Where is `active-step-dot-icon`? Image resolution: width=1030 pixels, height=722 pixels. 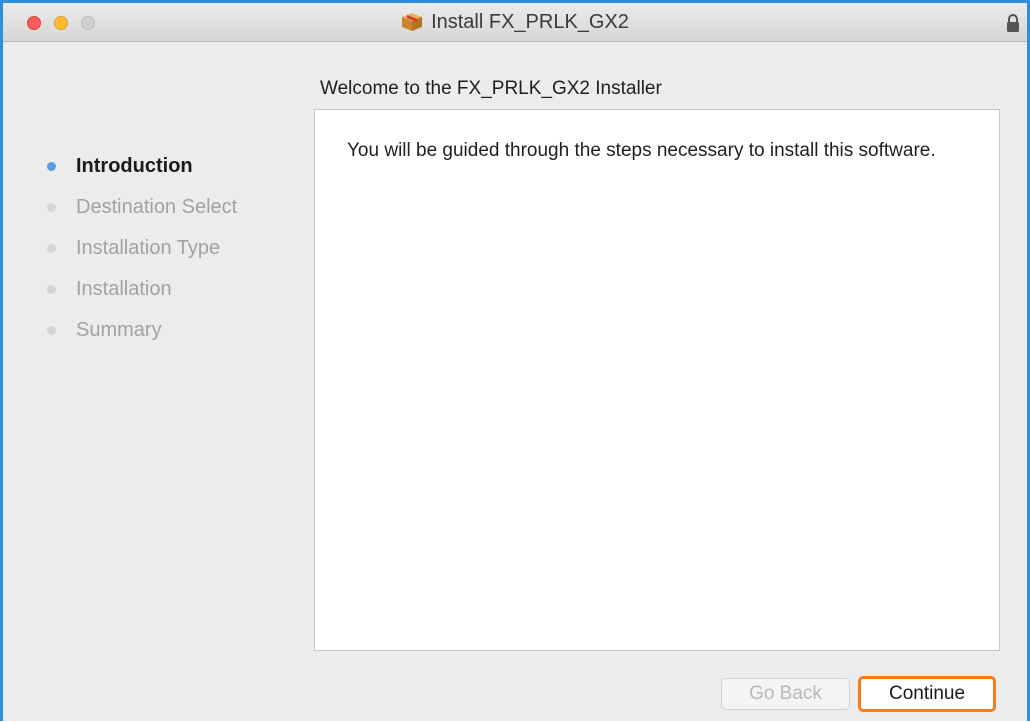
active-step-dot-icon is located at coordinates (51, 166).